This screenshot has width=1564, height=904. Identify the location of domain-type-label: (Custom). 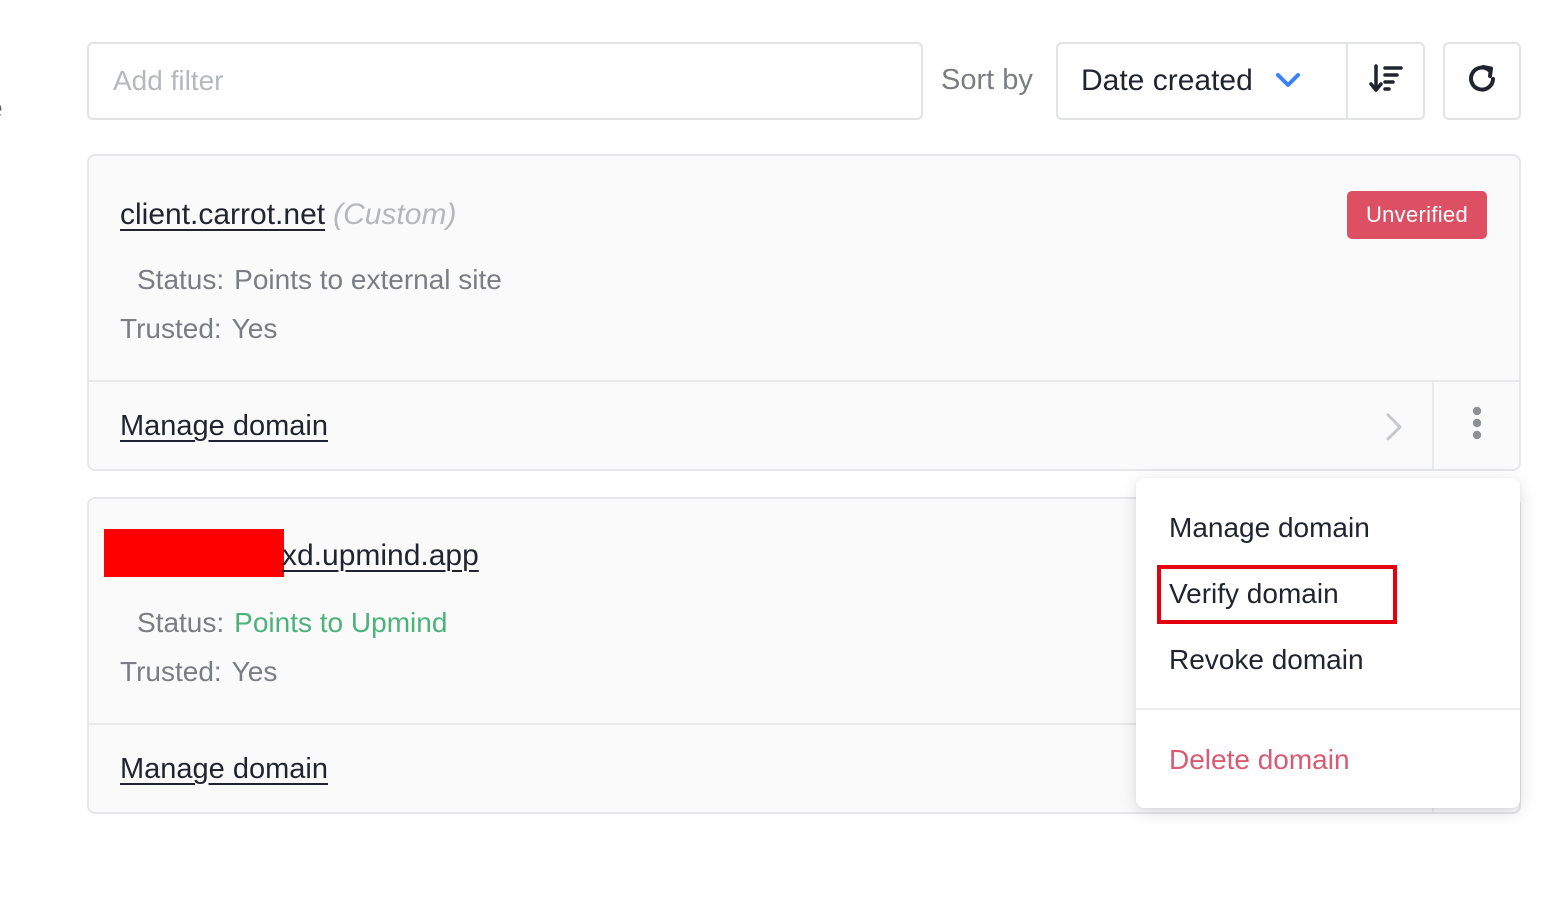
(395, 214).